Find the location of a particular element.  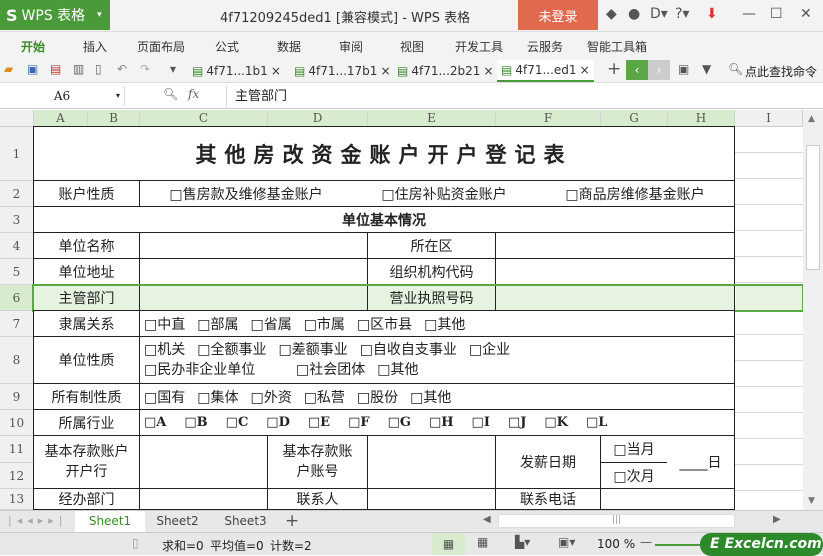

checkbox-option: □企业 is located at coordinates (489, 350).